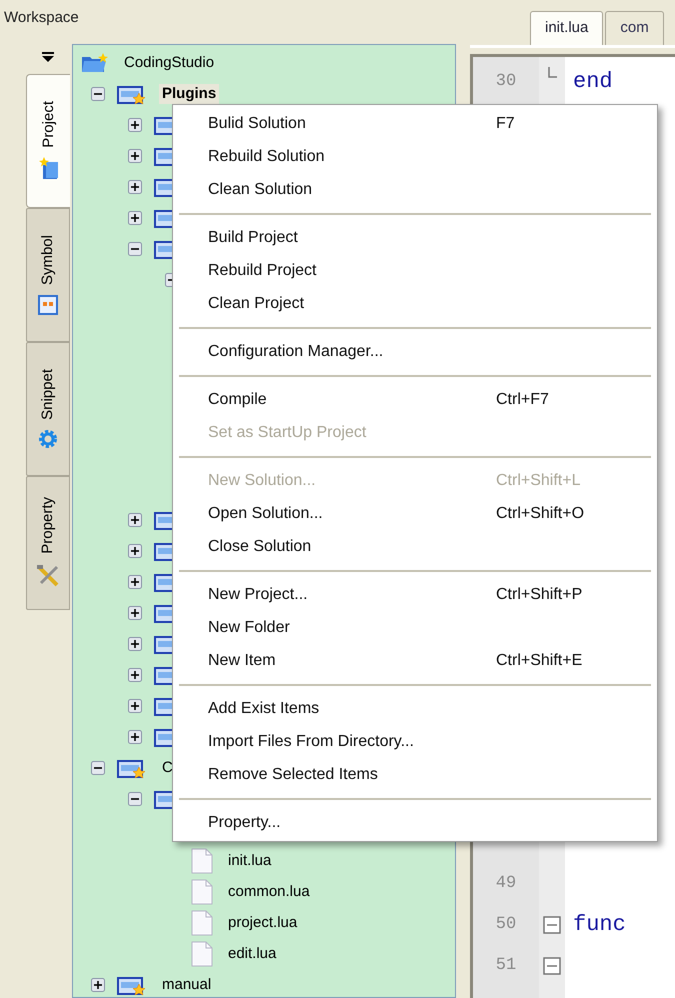 This screenshot has height=998, width=675. I want to click on menu-item: Rebuild Project, so click(415, 270).